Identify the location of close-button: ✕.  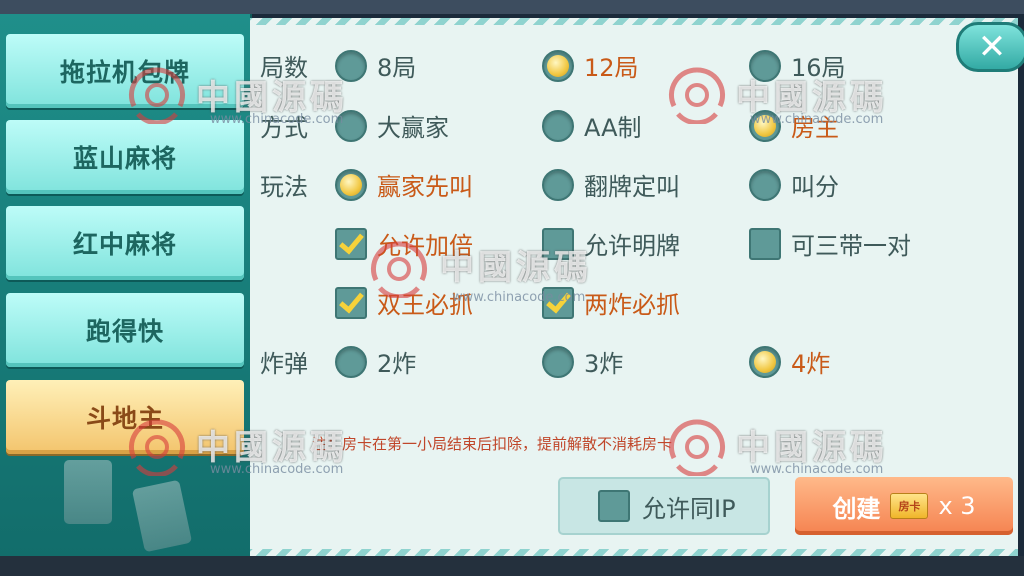
(990, 47).